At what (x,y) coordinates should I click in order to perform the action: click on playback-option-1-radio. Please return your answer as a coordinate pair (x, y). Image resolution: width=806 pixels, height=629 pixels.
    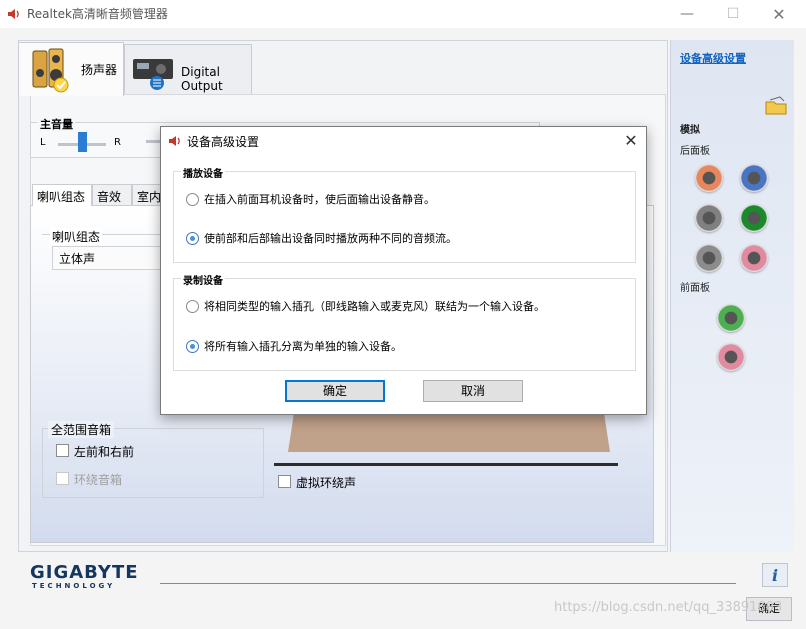
    Looking at the image, I should click on (192, 199).